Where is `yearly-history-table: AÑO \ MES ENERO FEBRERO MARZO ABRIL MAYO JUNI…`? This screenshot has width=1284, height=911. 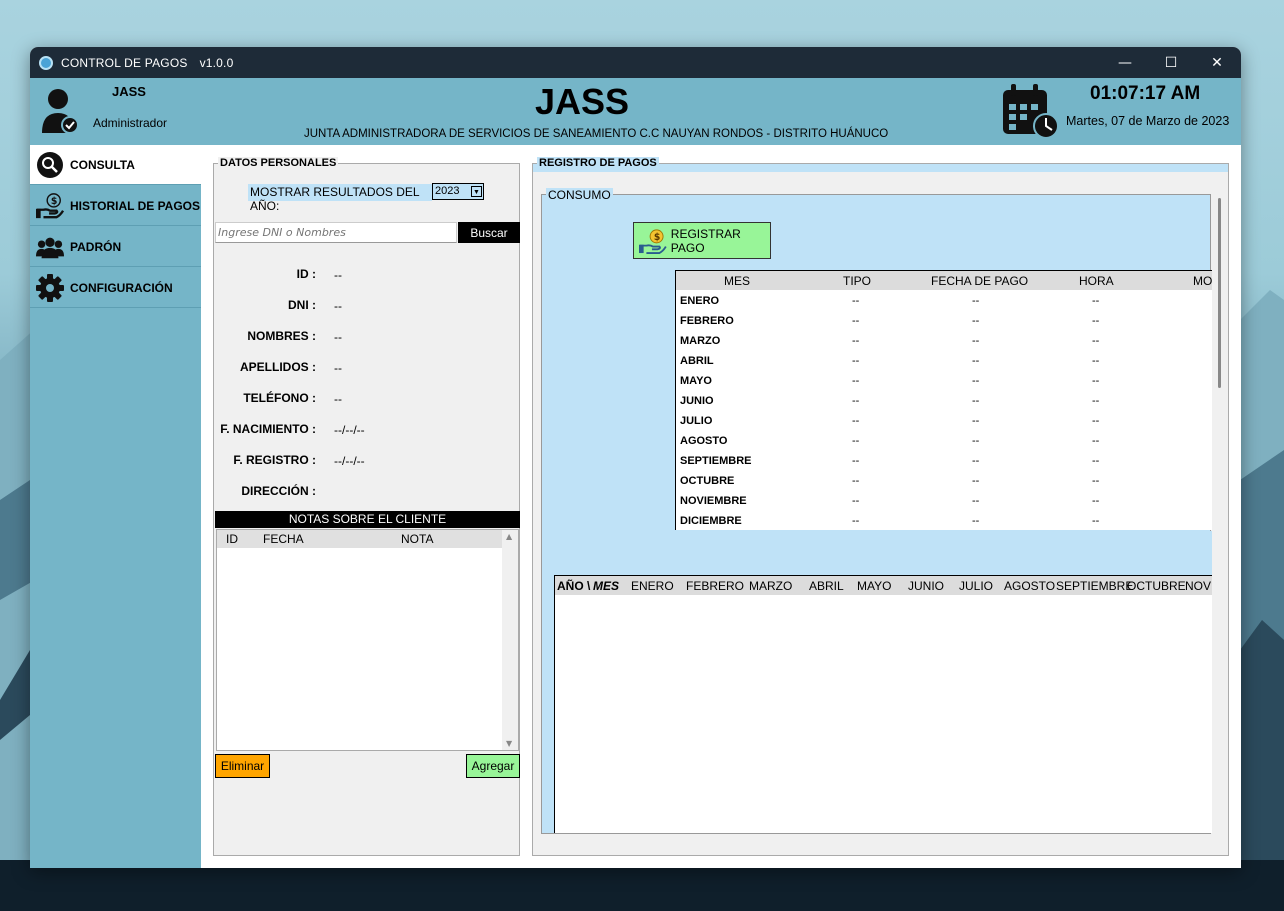 yearly-history-table: AÑO \ MES ENERO FEBRERO MARZO ABRIL MAYO JUNI… is located at coordinates (883, 704).